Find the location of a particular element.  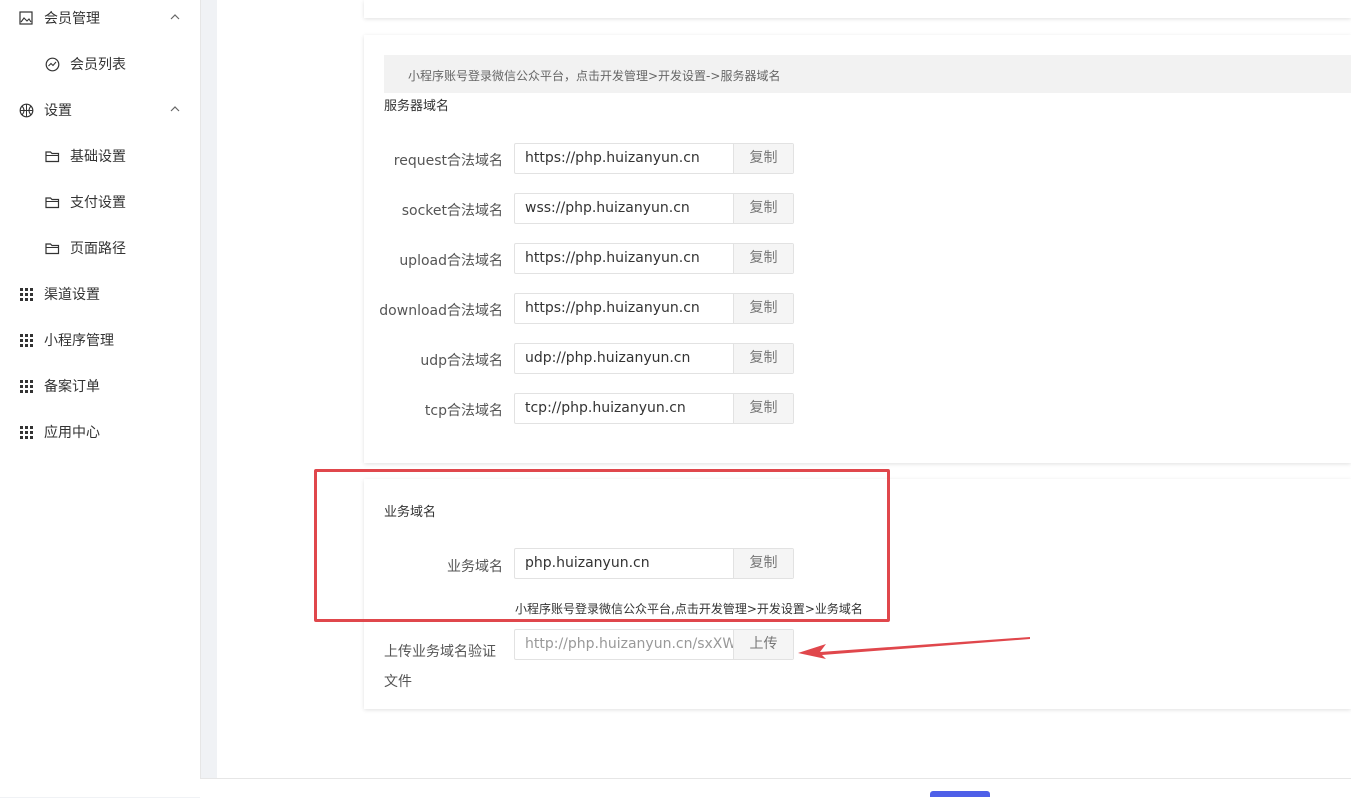

sidebar-item-basic-settings: 基础设置 is located at coordinates (100, 156).